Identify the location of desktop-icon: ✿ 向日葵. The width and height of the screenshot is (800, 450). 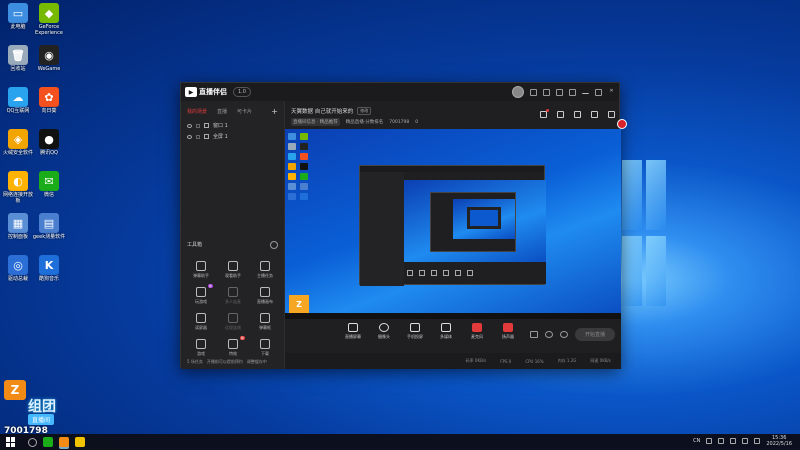
(49, 100).